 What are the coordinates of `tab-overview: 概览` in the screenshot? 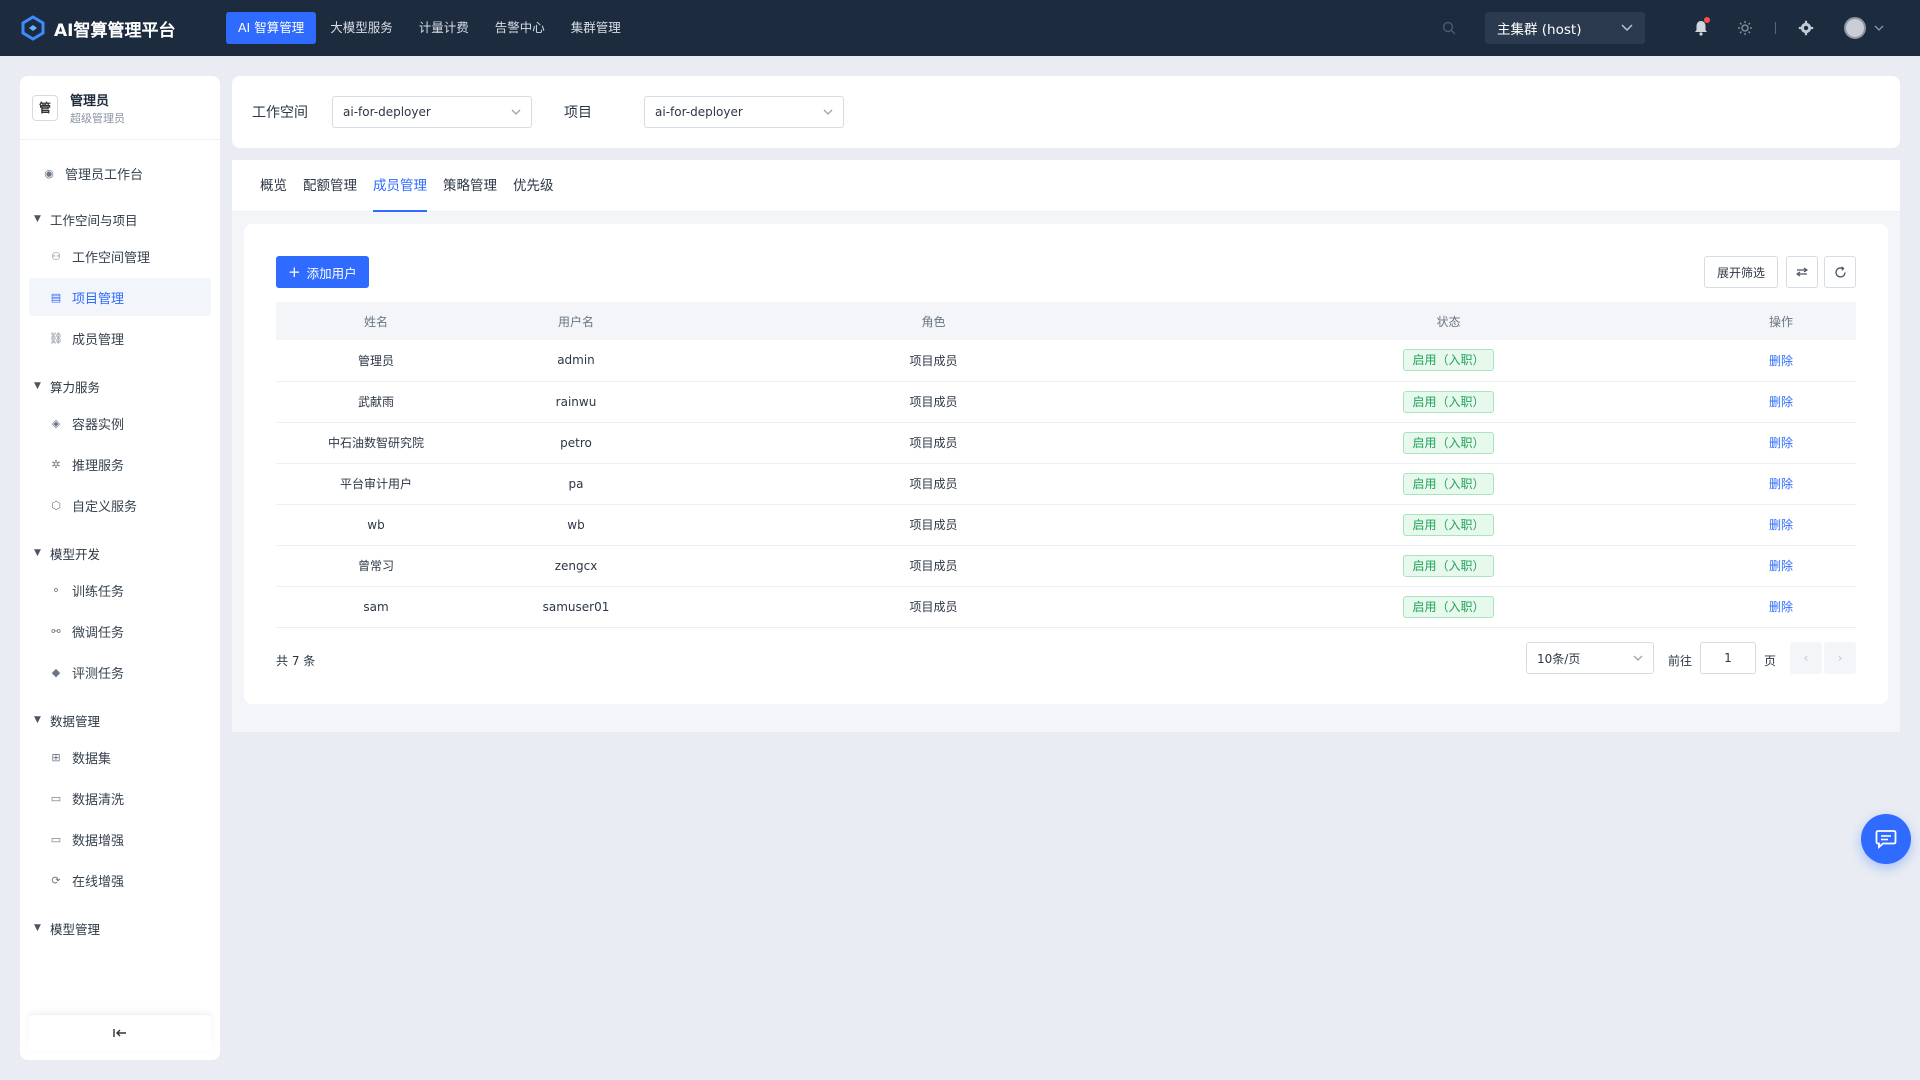 It's located at (273, 186).